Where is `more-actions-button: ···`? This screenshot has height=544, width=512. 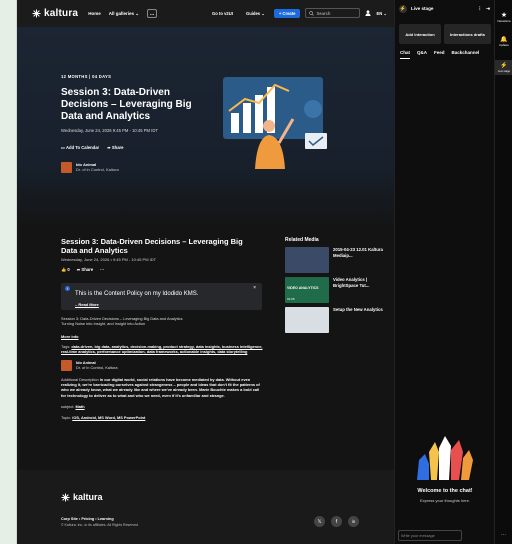 more-actions-button: ··· is located at coordinates (102, 270).